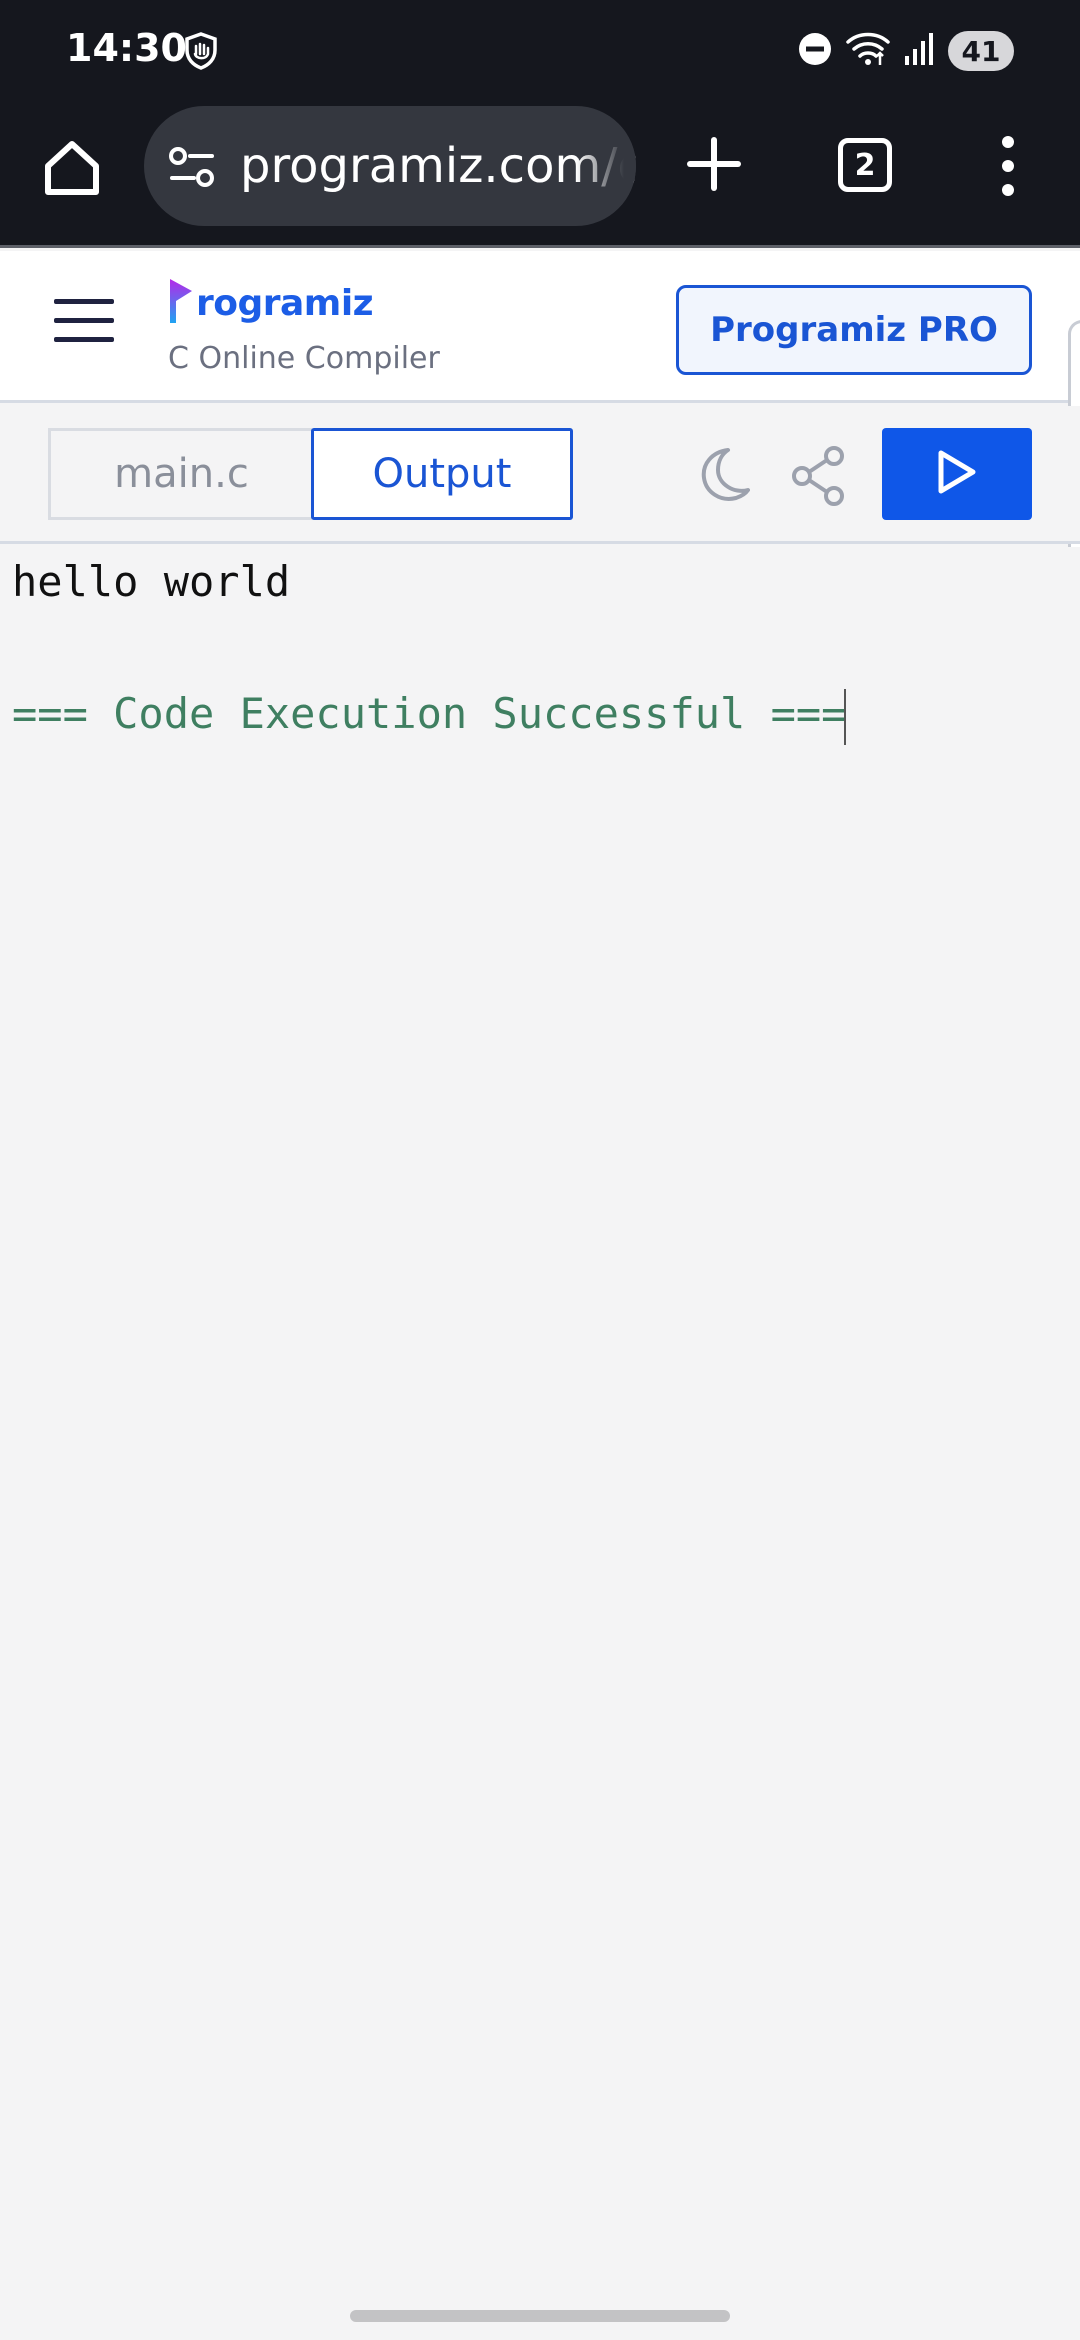  I want to click on browser-toolbar: programiz.com/c- 2, so click(540, 174).